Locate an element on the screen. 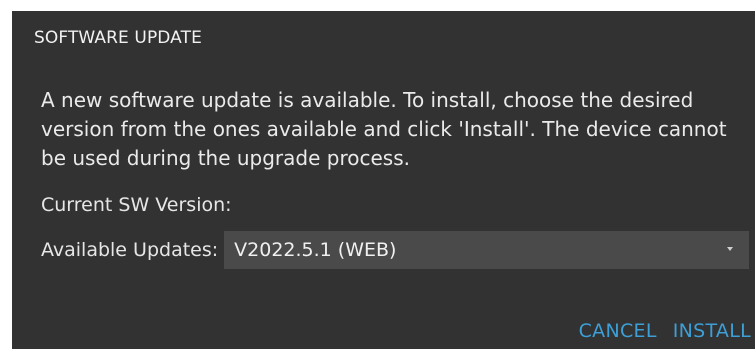 The height and width of the screenshot is (349, 755). cancel-button: CANCEL is located at coordinates (618, 331).